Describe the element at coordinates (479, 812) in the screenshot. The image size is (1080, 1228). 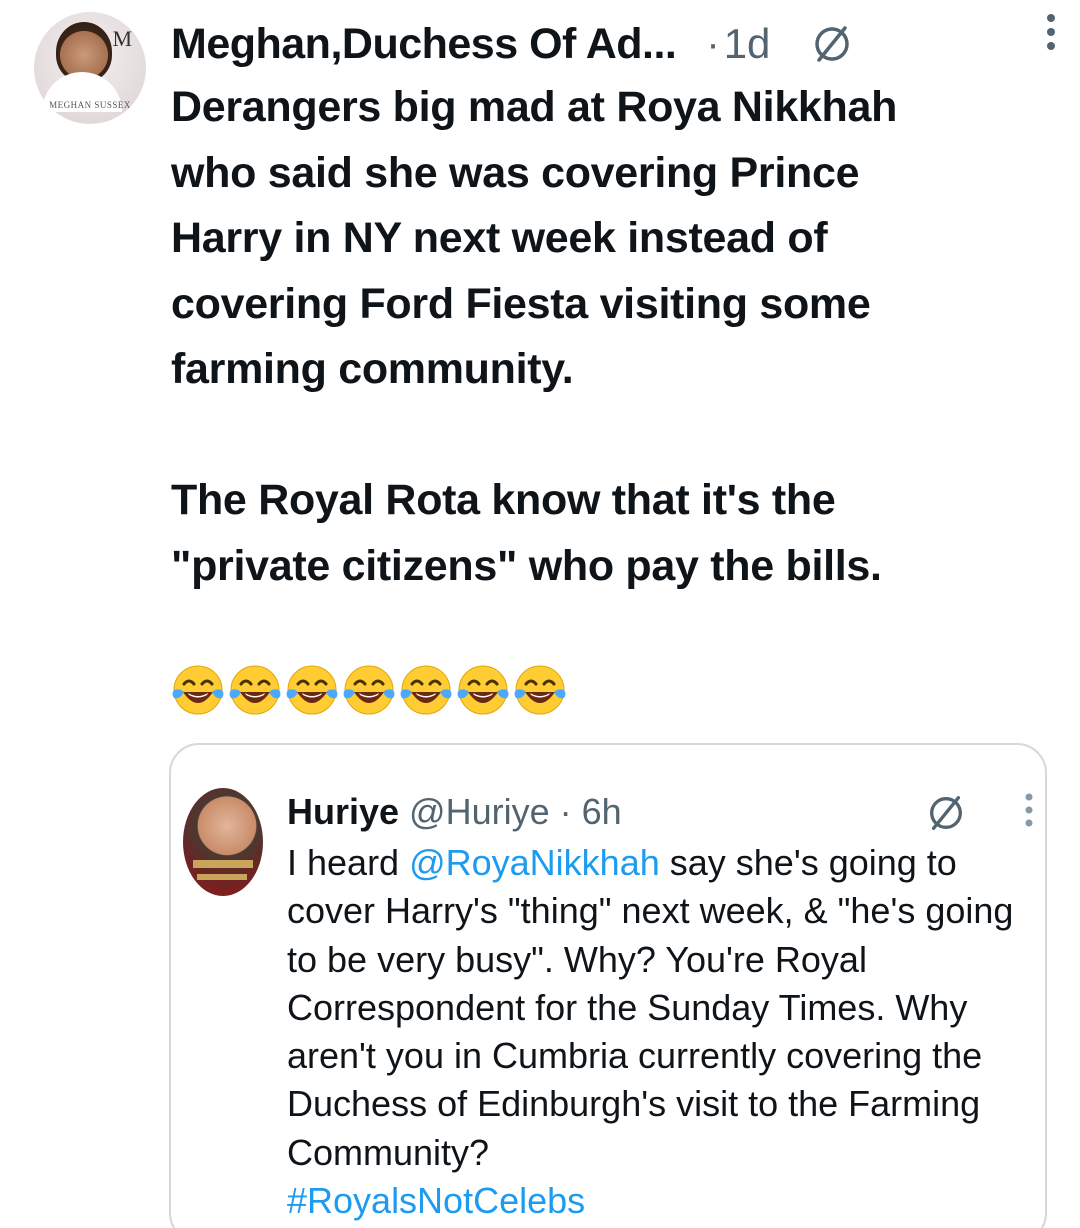
I see `quoted-author-handle: @Huriye` at that location.